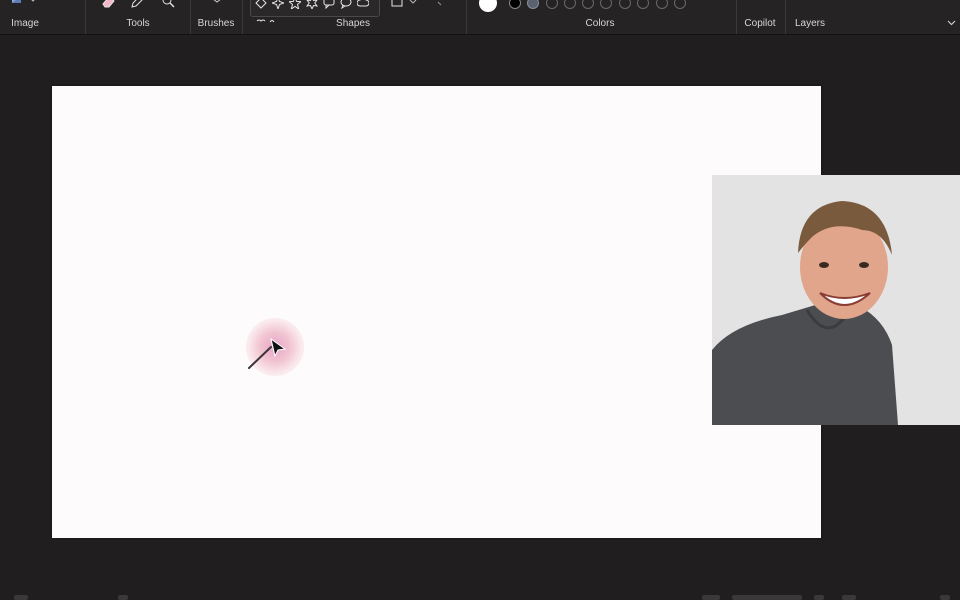 The height and width of the screenshot is (600, 960). What do you see at coordinates (600, 23) in the screenshot?
I see `colors-group-label: Colors` at bounding box center [600, 23].